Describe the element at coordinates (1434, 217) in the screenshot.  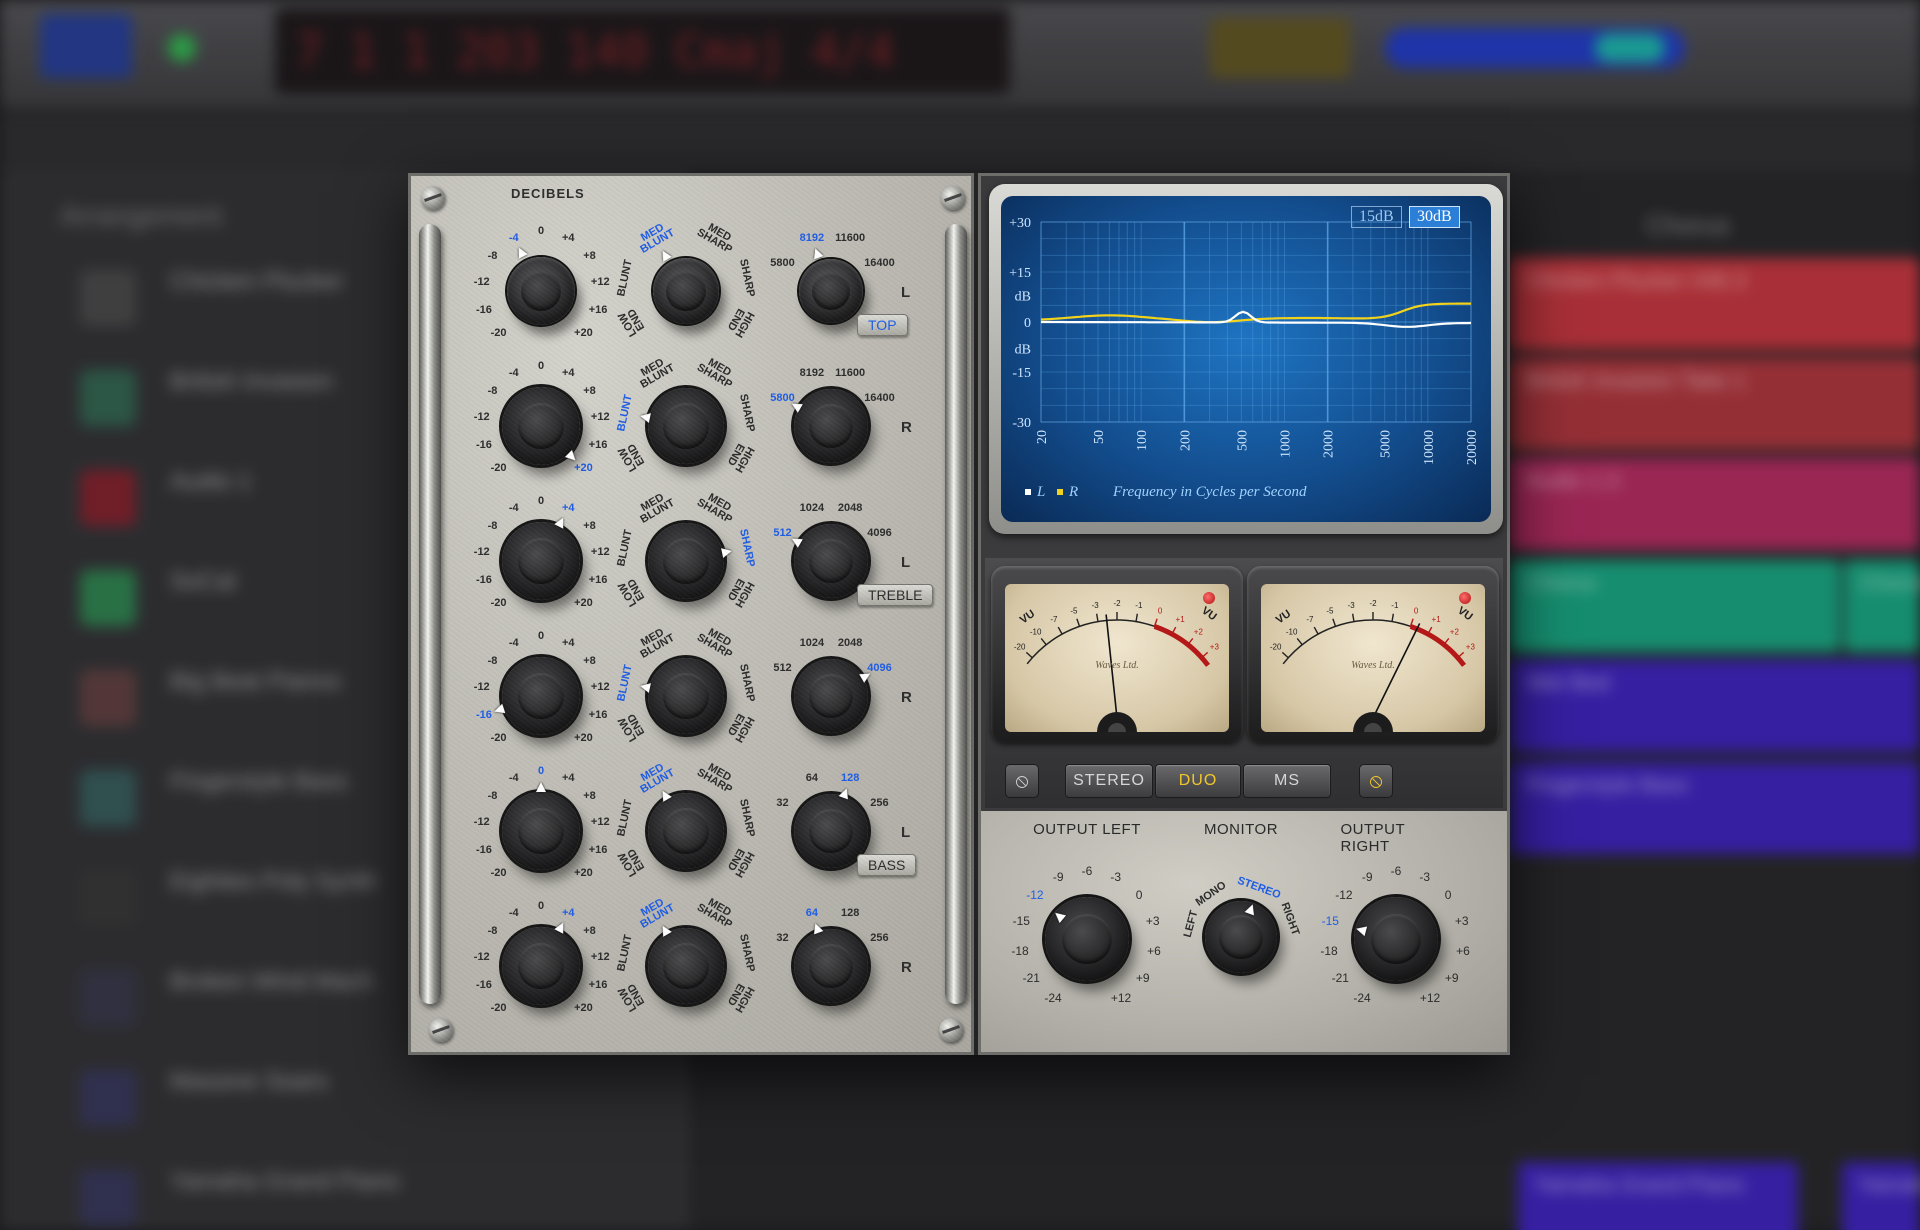
I see `range-30db-button: 30dB` at that location.